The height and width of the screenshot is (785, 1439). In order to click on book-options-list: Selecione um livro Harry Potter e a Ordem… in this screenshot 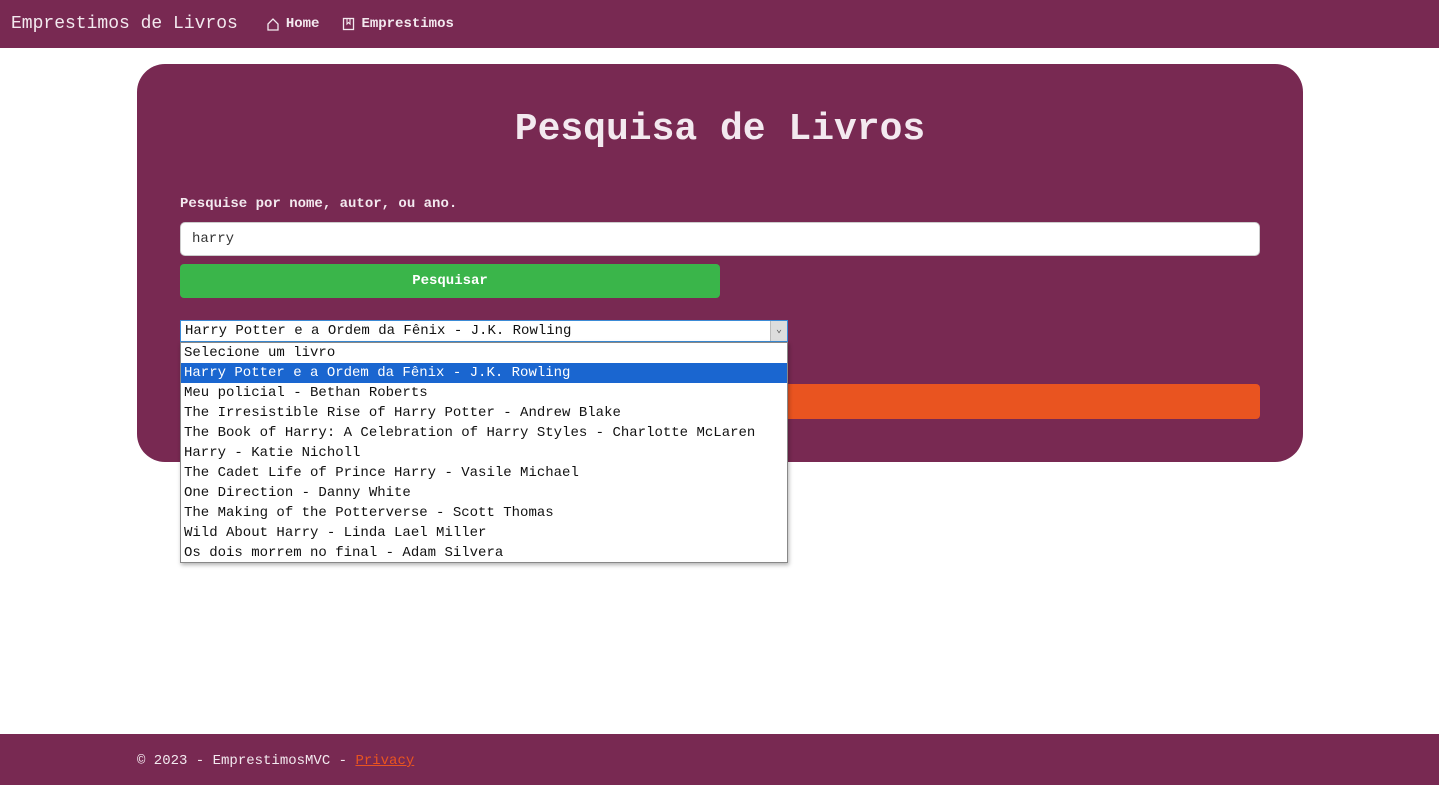, I will do `click(484, 452)`.